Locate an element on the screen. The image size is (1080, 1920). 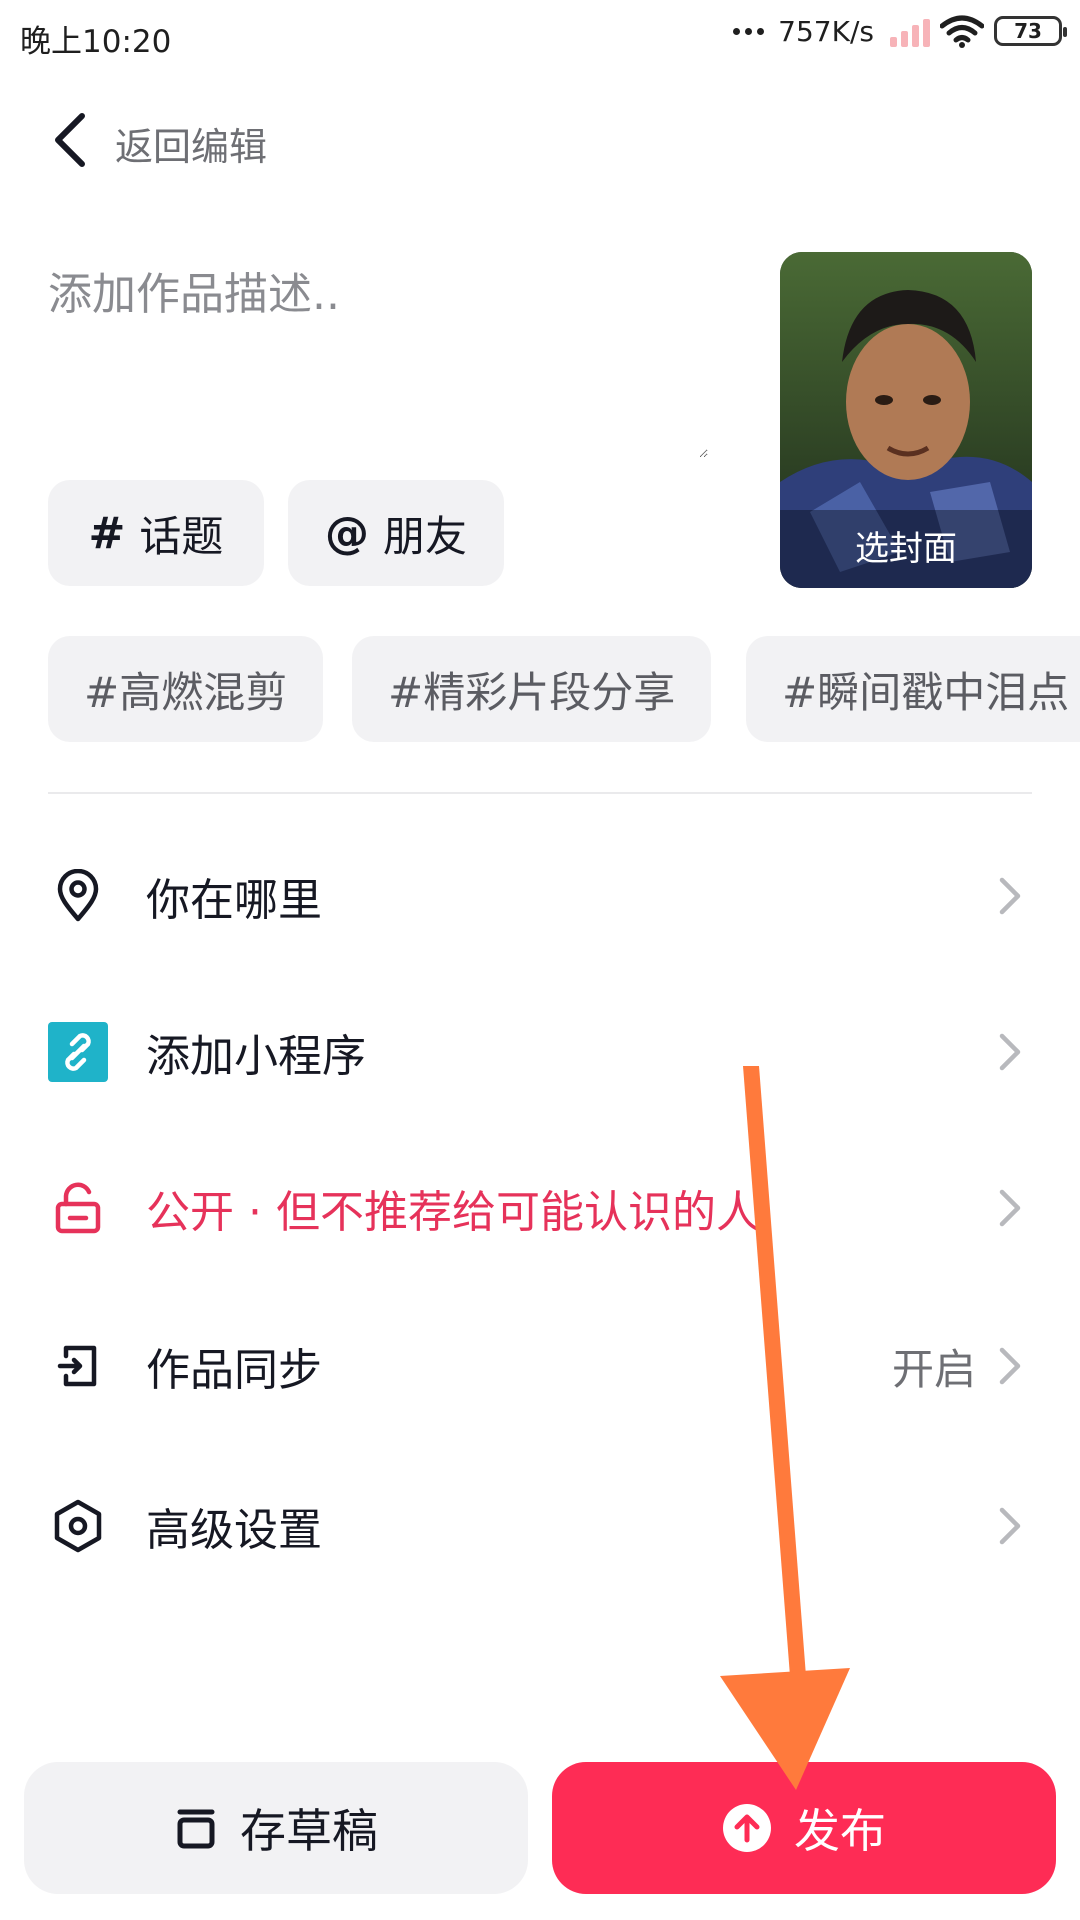
mini-program-icon is located at coordinates (78, 1052).